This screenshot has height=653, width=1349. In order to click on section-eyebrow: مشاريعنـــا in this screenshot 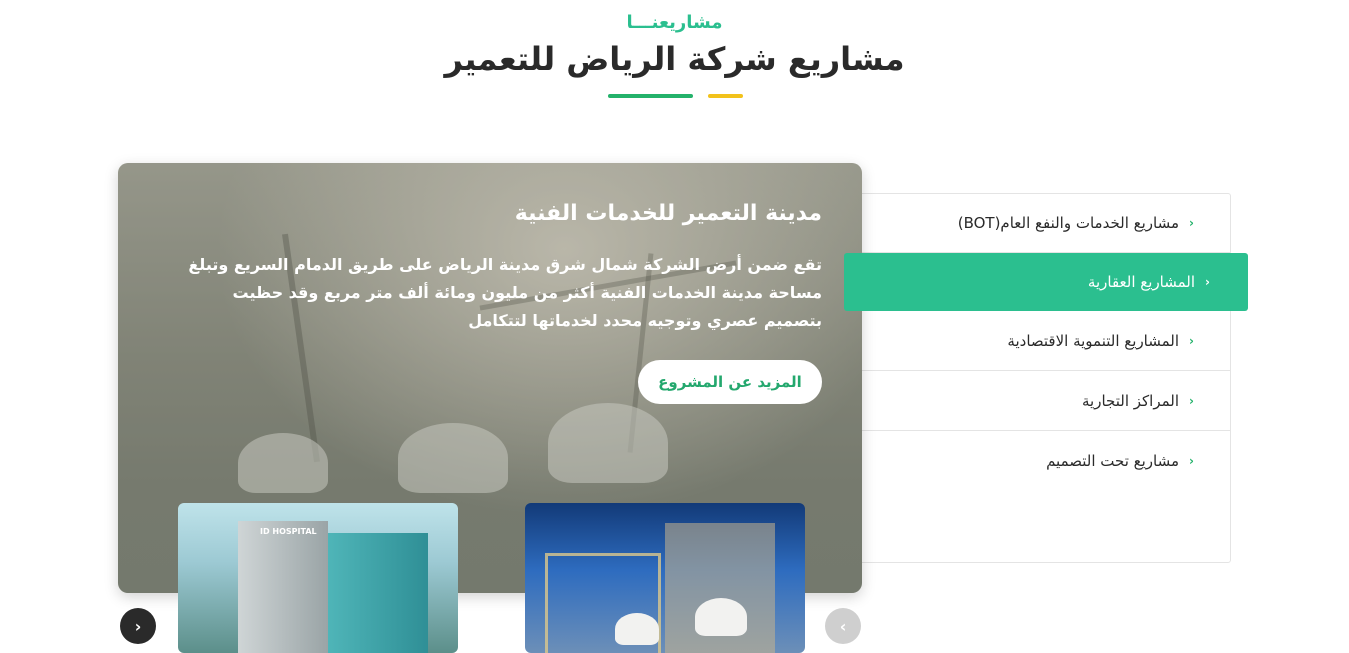, I will do `click(674, 22)`.